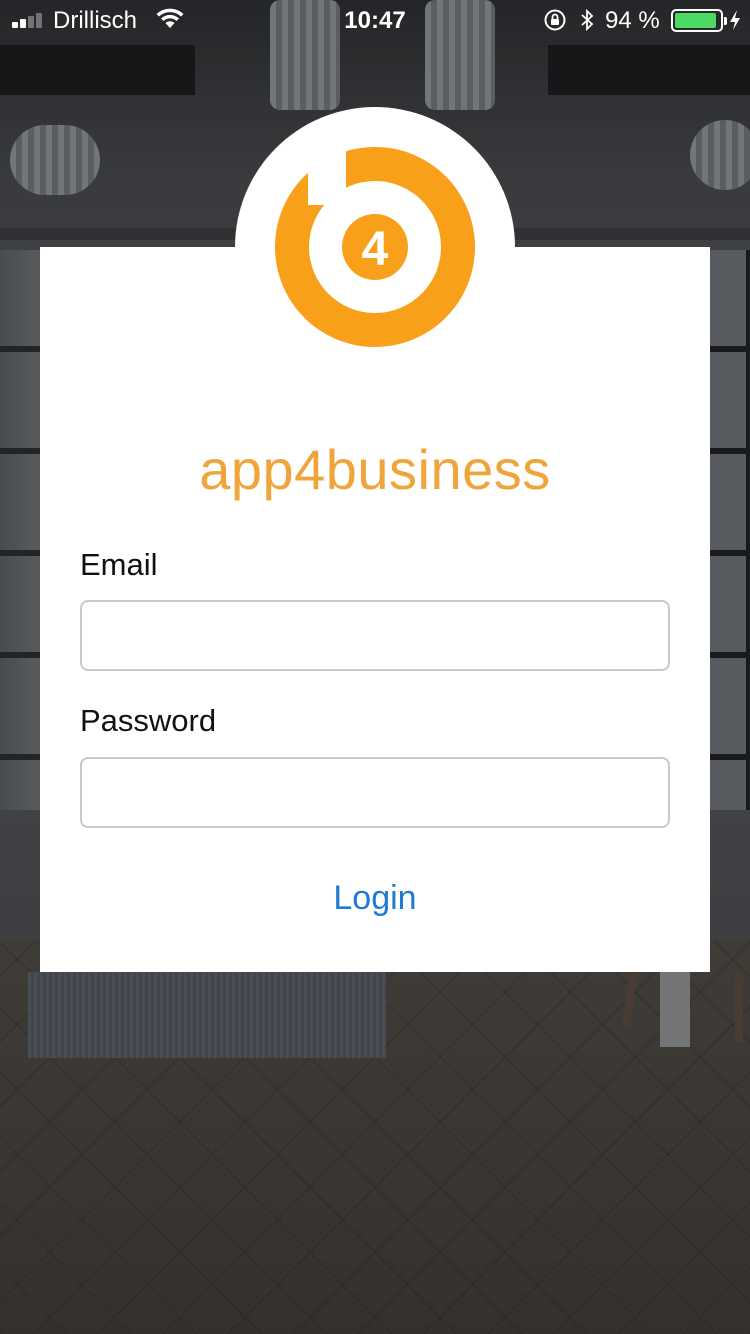  Describe the element at coordinates (375, 20) in the screenshot. I see `status-bar: Drillisch 10:47 94 %` at that location.